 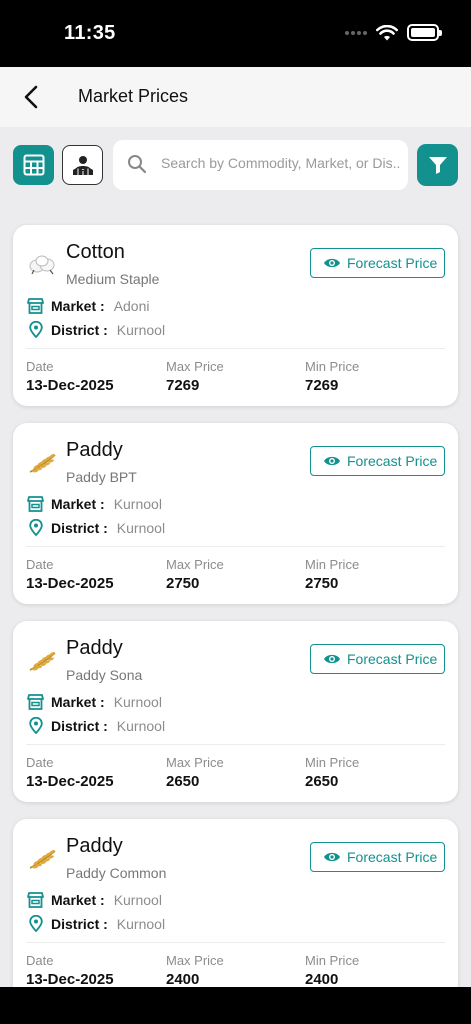 What do you see at coordinates (183, 781) in the screenshot?
I see `max-price-value: 2650` at bounding box center [183, 781].